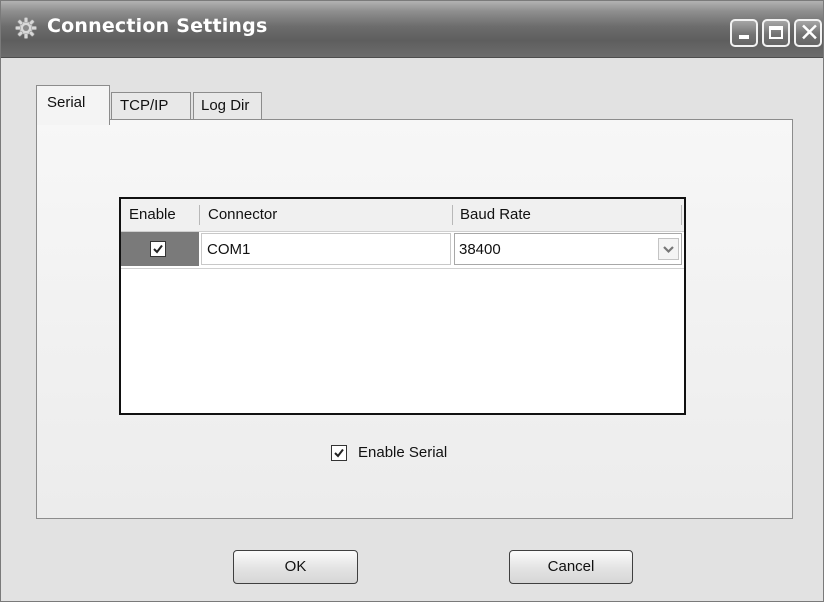 The height and width of the screenshot is (602, 824). What do you see at coordinates (402, 452) in the screenshot?
I see `enable-serial-label: Enable Serial` at bounding box center [402, 452].